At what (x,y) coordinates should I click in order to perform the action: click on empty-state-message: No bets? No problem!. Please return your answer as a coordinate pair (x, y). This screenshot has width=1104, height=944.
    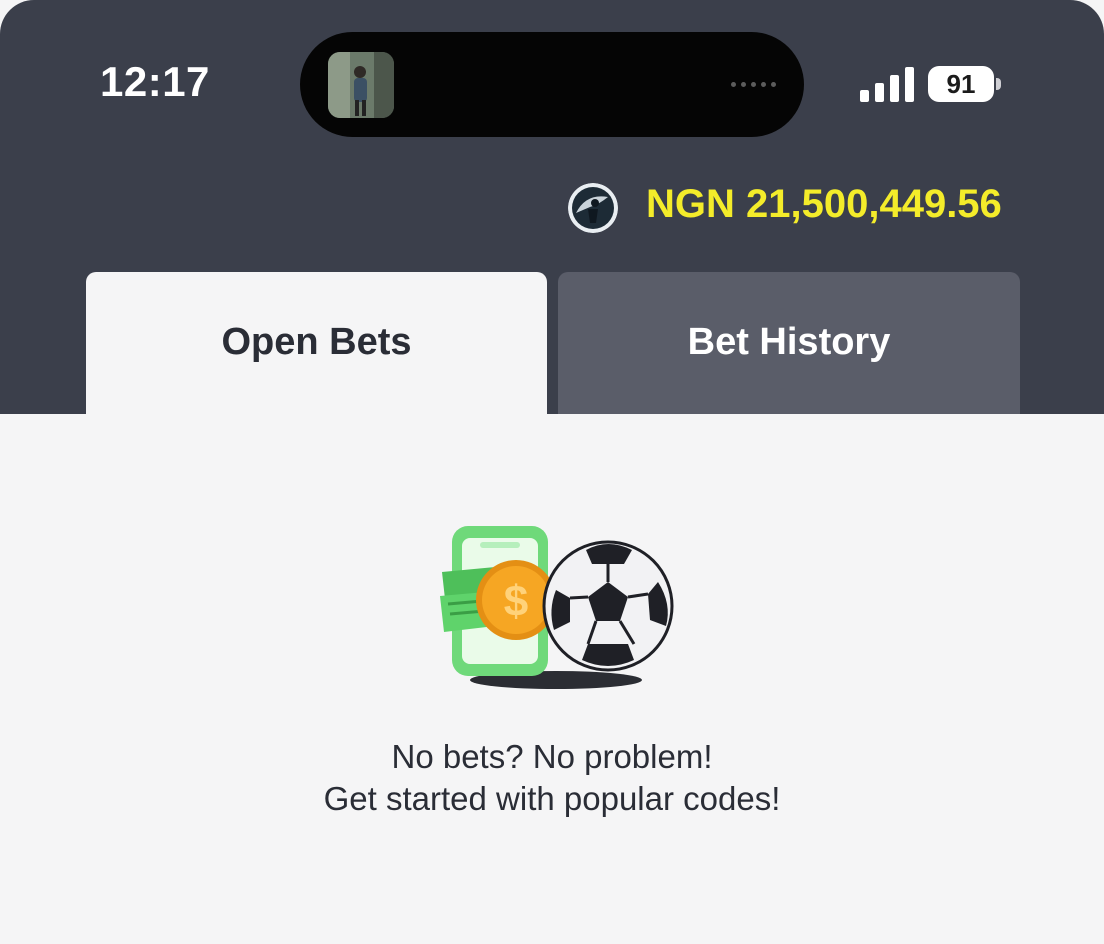
    Looking at the image, I should click on (552, 756).